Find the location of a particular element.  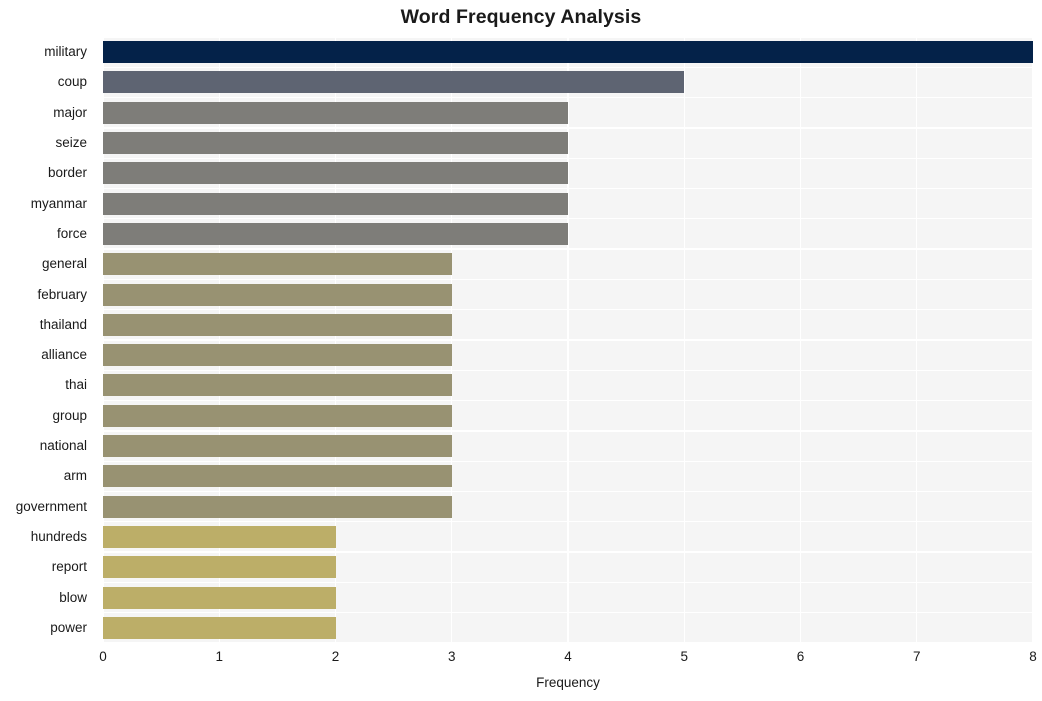

y-tick-label-report: report is located at coordinates (69, 567).